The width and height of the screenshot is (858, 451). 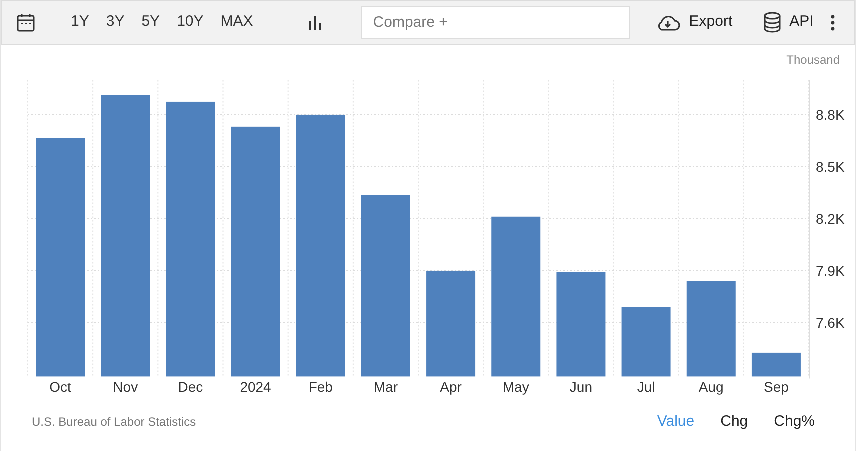 What do you see at coordinates (830, 166) in the screenshot?
I see `axis-tick-label: 8.5K` at bounding box center [830, 166].